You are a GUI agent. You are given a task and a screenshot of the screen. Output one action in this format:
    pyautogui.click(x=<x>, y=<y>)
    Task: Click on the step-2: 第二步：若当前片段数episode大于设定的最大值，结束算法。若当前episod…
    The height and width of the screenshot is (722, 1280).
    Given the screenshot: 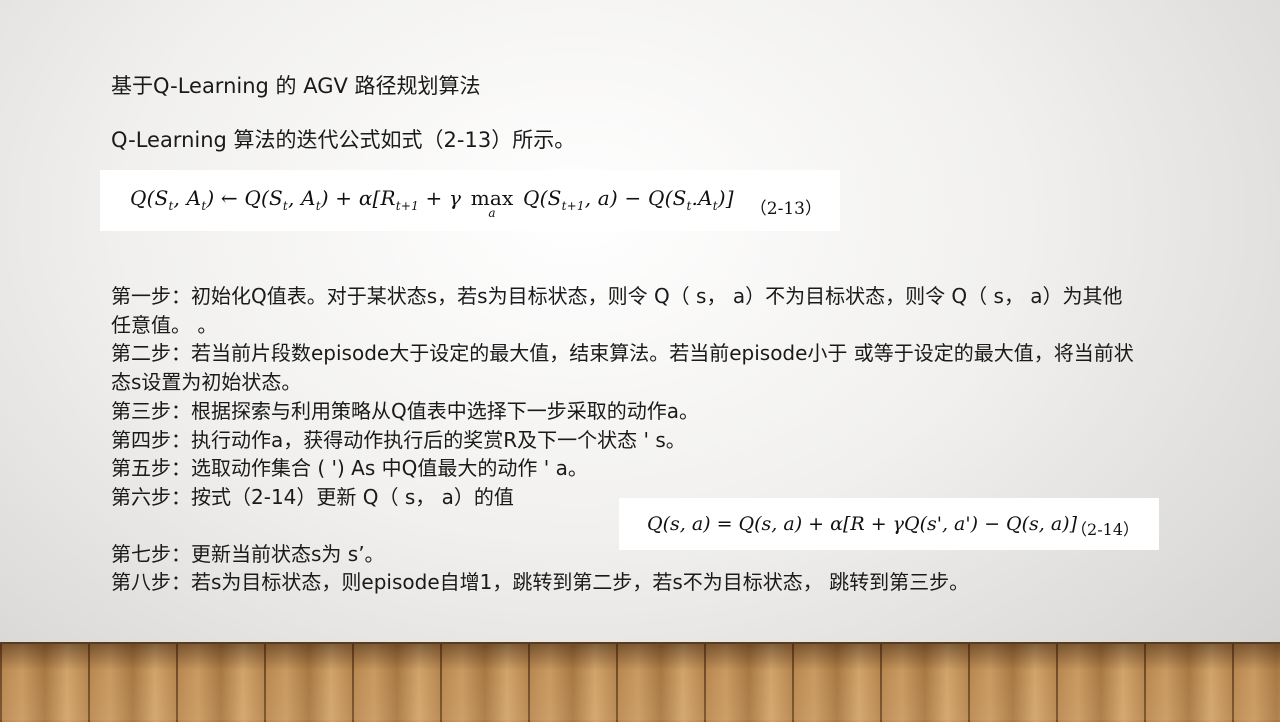 What is the action you would take?
    pyautogui.click(x=622, y=368)
    